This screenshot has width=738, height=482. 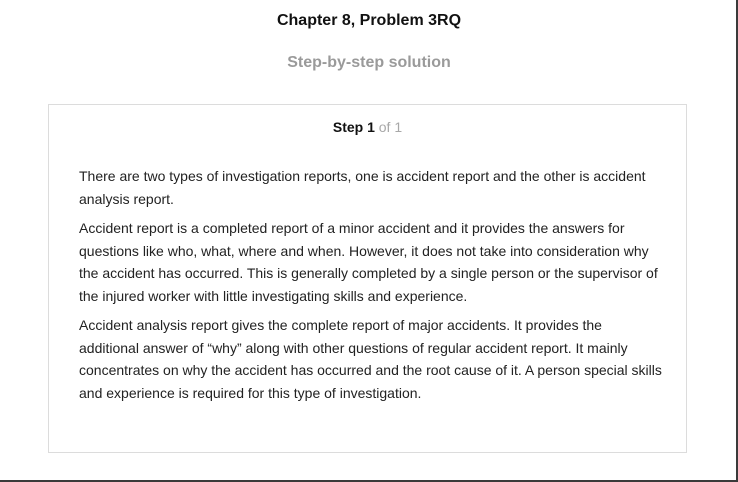 I want to click on step-header: Step 1 of 1, so click(x=367, y=127).